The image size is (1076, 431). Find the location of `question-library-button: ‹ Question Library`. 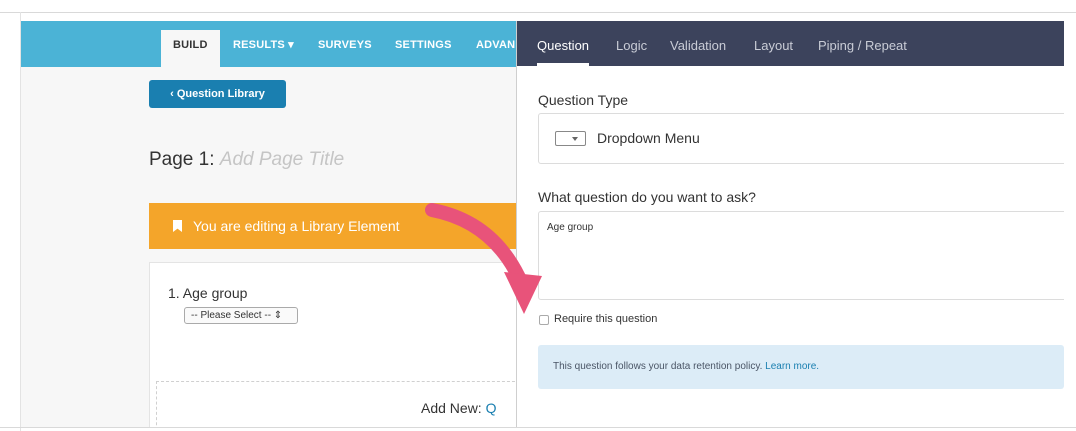

question-library-button: ‹ Question Library is located at coordinates (217, 94).